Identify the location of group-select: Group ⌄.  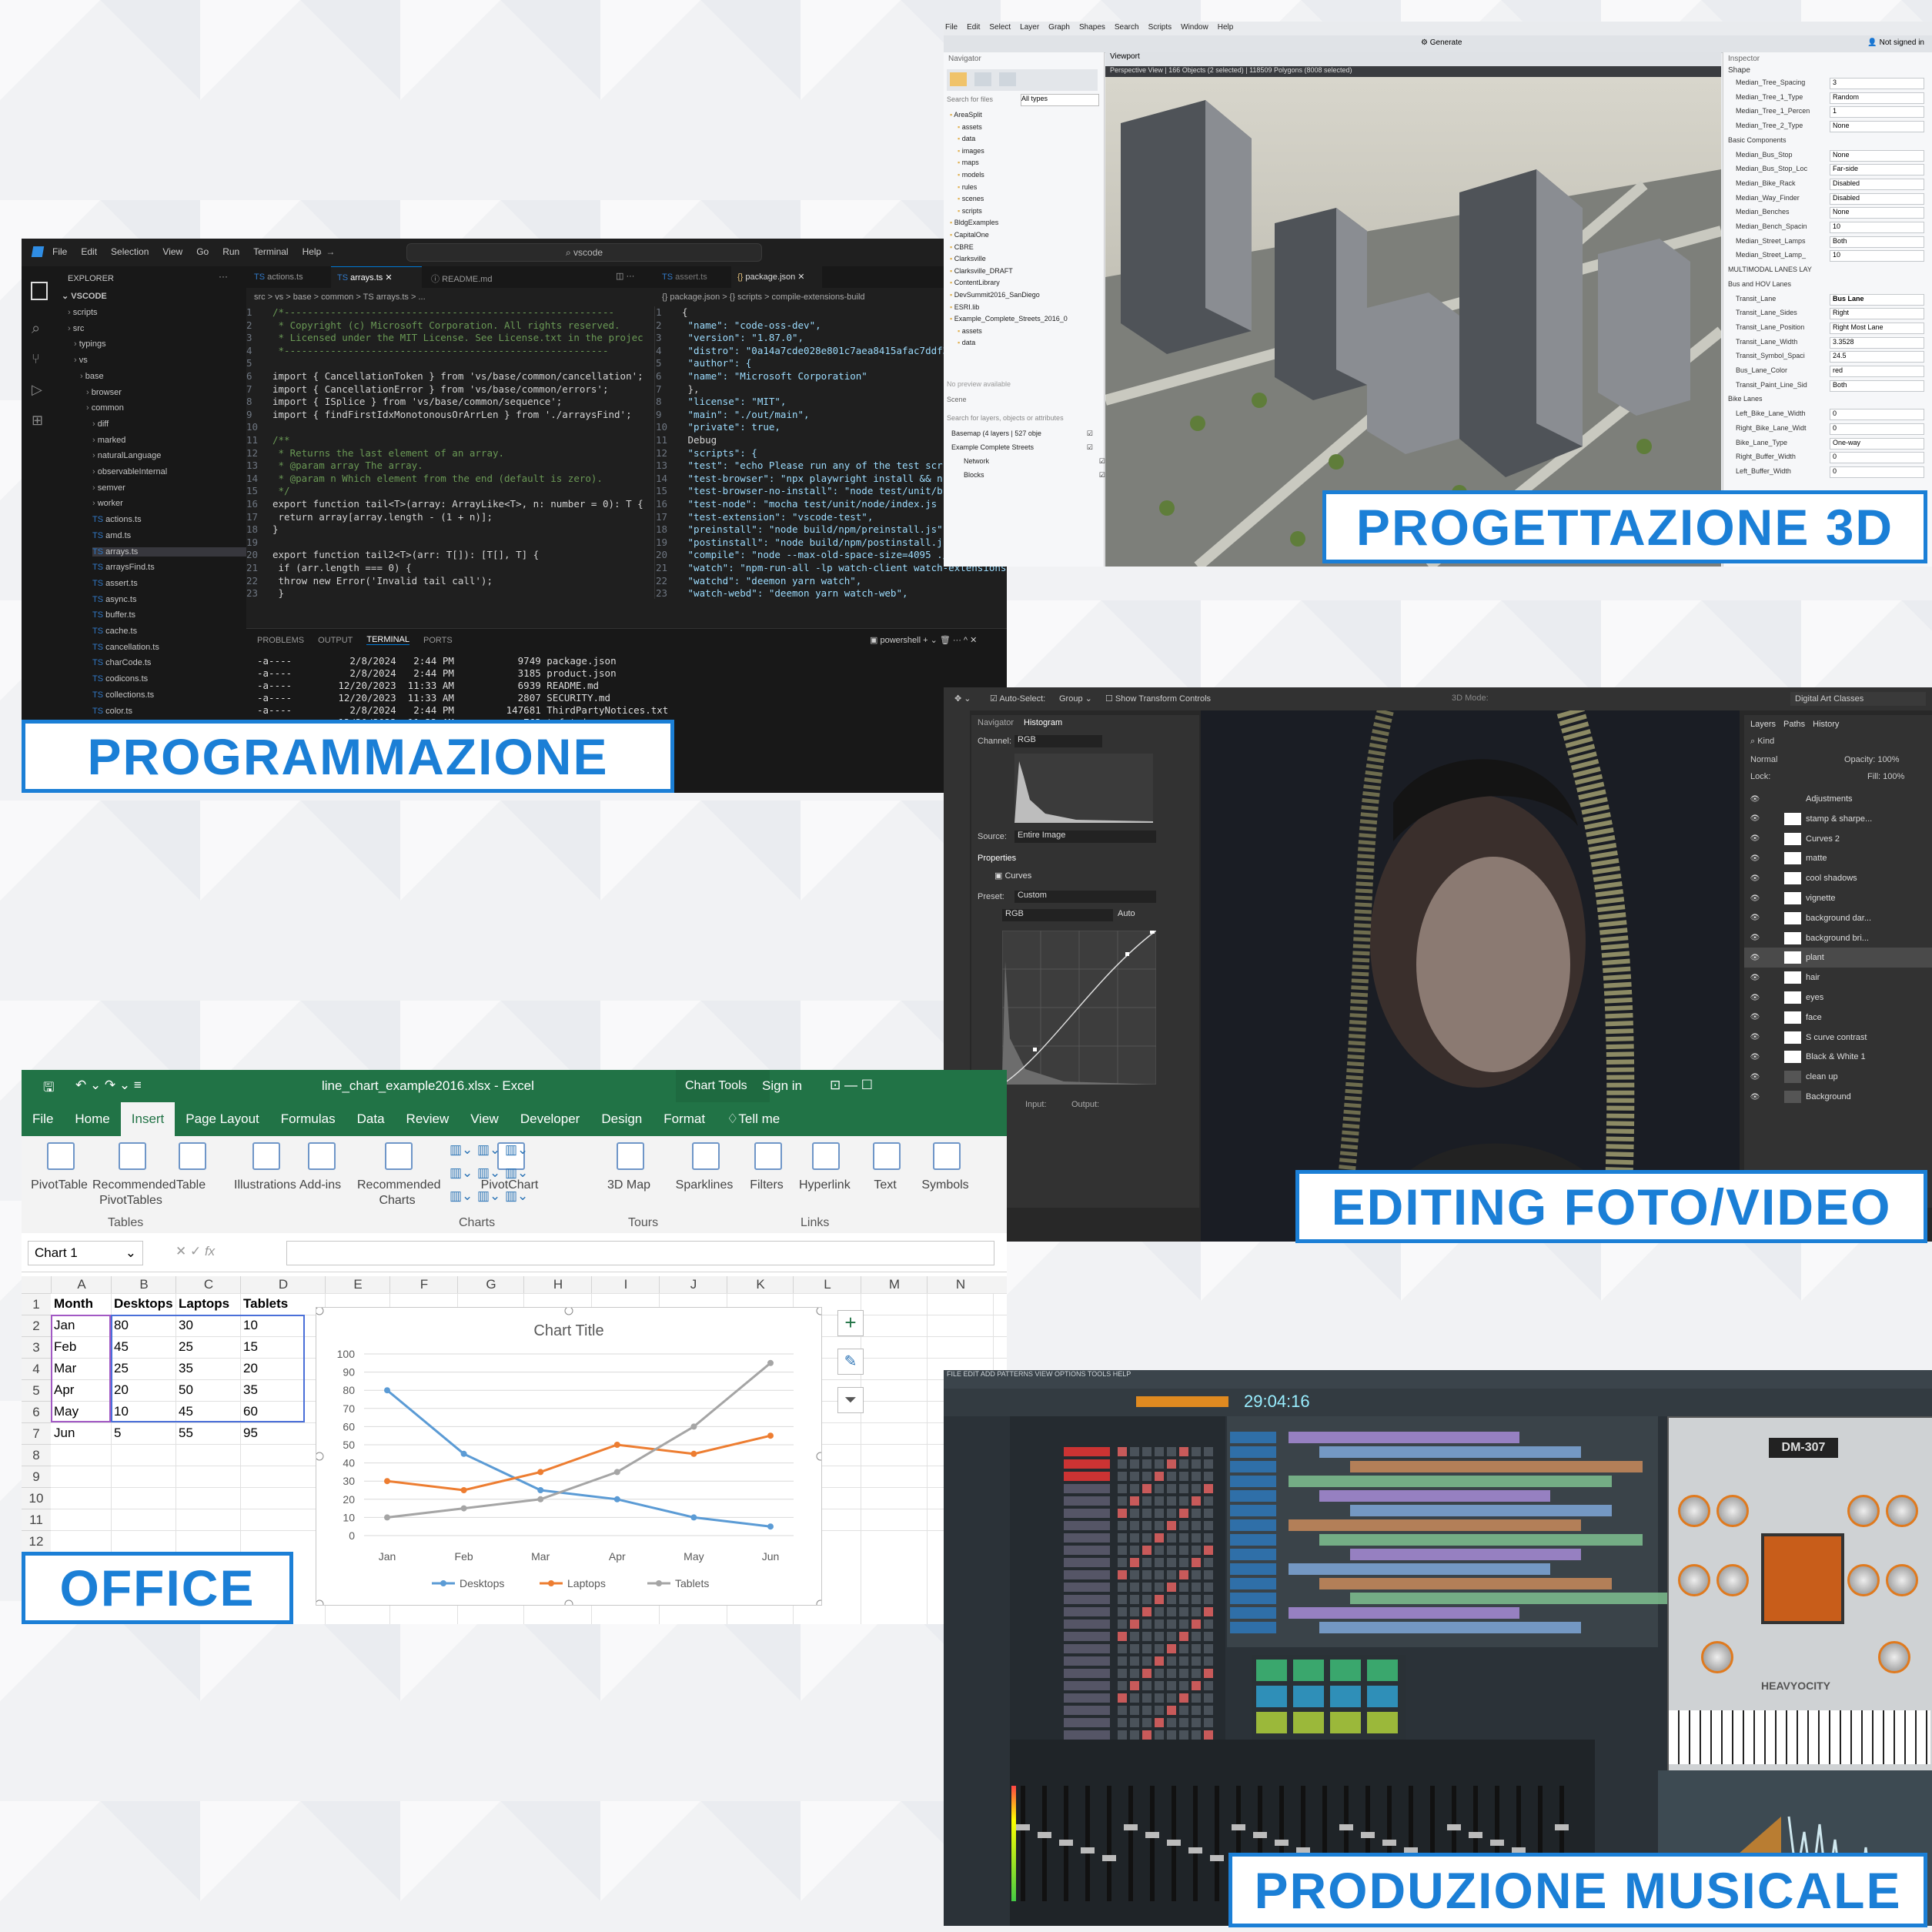
(1075, 699).